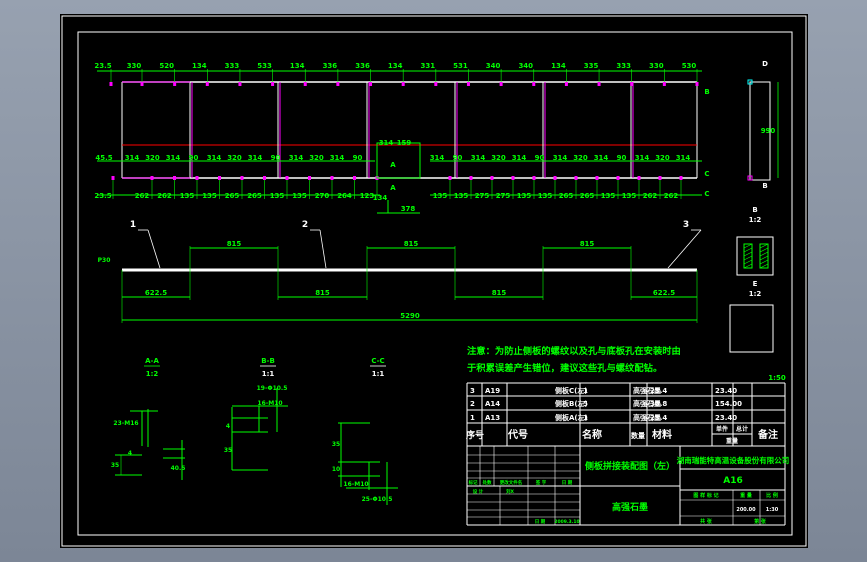 The height and width of the screenshot is (562, 867). Describe the element at coordinates (268, 374) in the screenshot. I see `section-scale: 1:1` at that location.